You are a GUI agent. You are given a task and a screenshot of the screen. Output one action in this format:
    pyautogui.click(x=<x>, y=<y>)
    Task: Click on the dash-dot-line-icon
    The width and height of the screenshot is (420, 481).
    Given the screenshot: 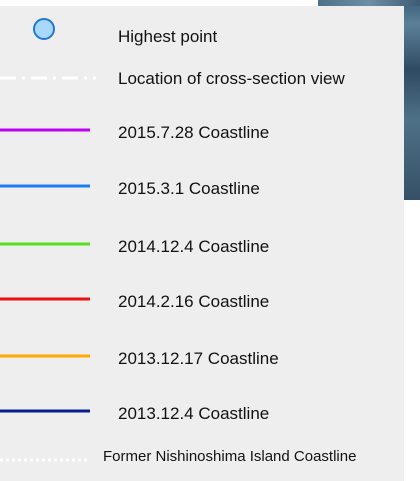 What is the action you would take?
    pyautogui.click(x=48, y=78)
    